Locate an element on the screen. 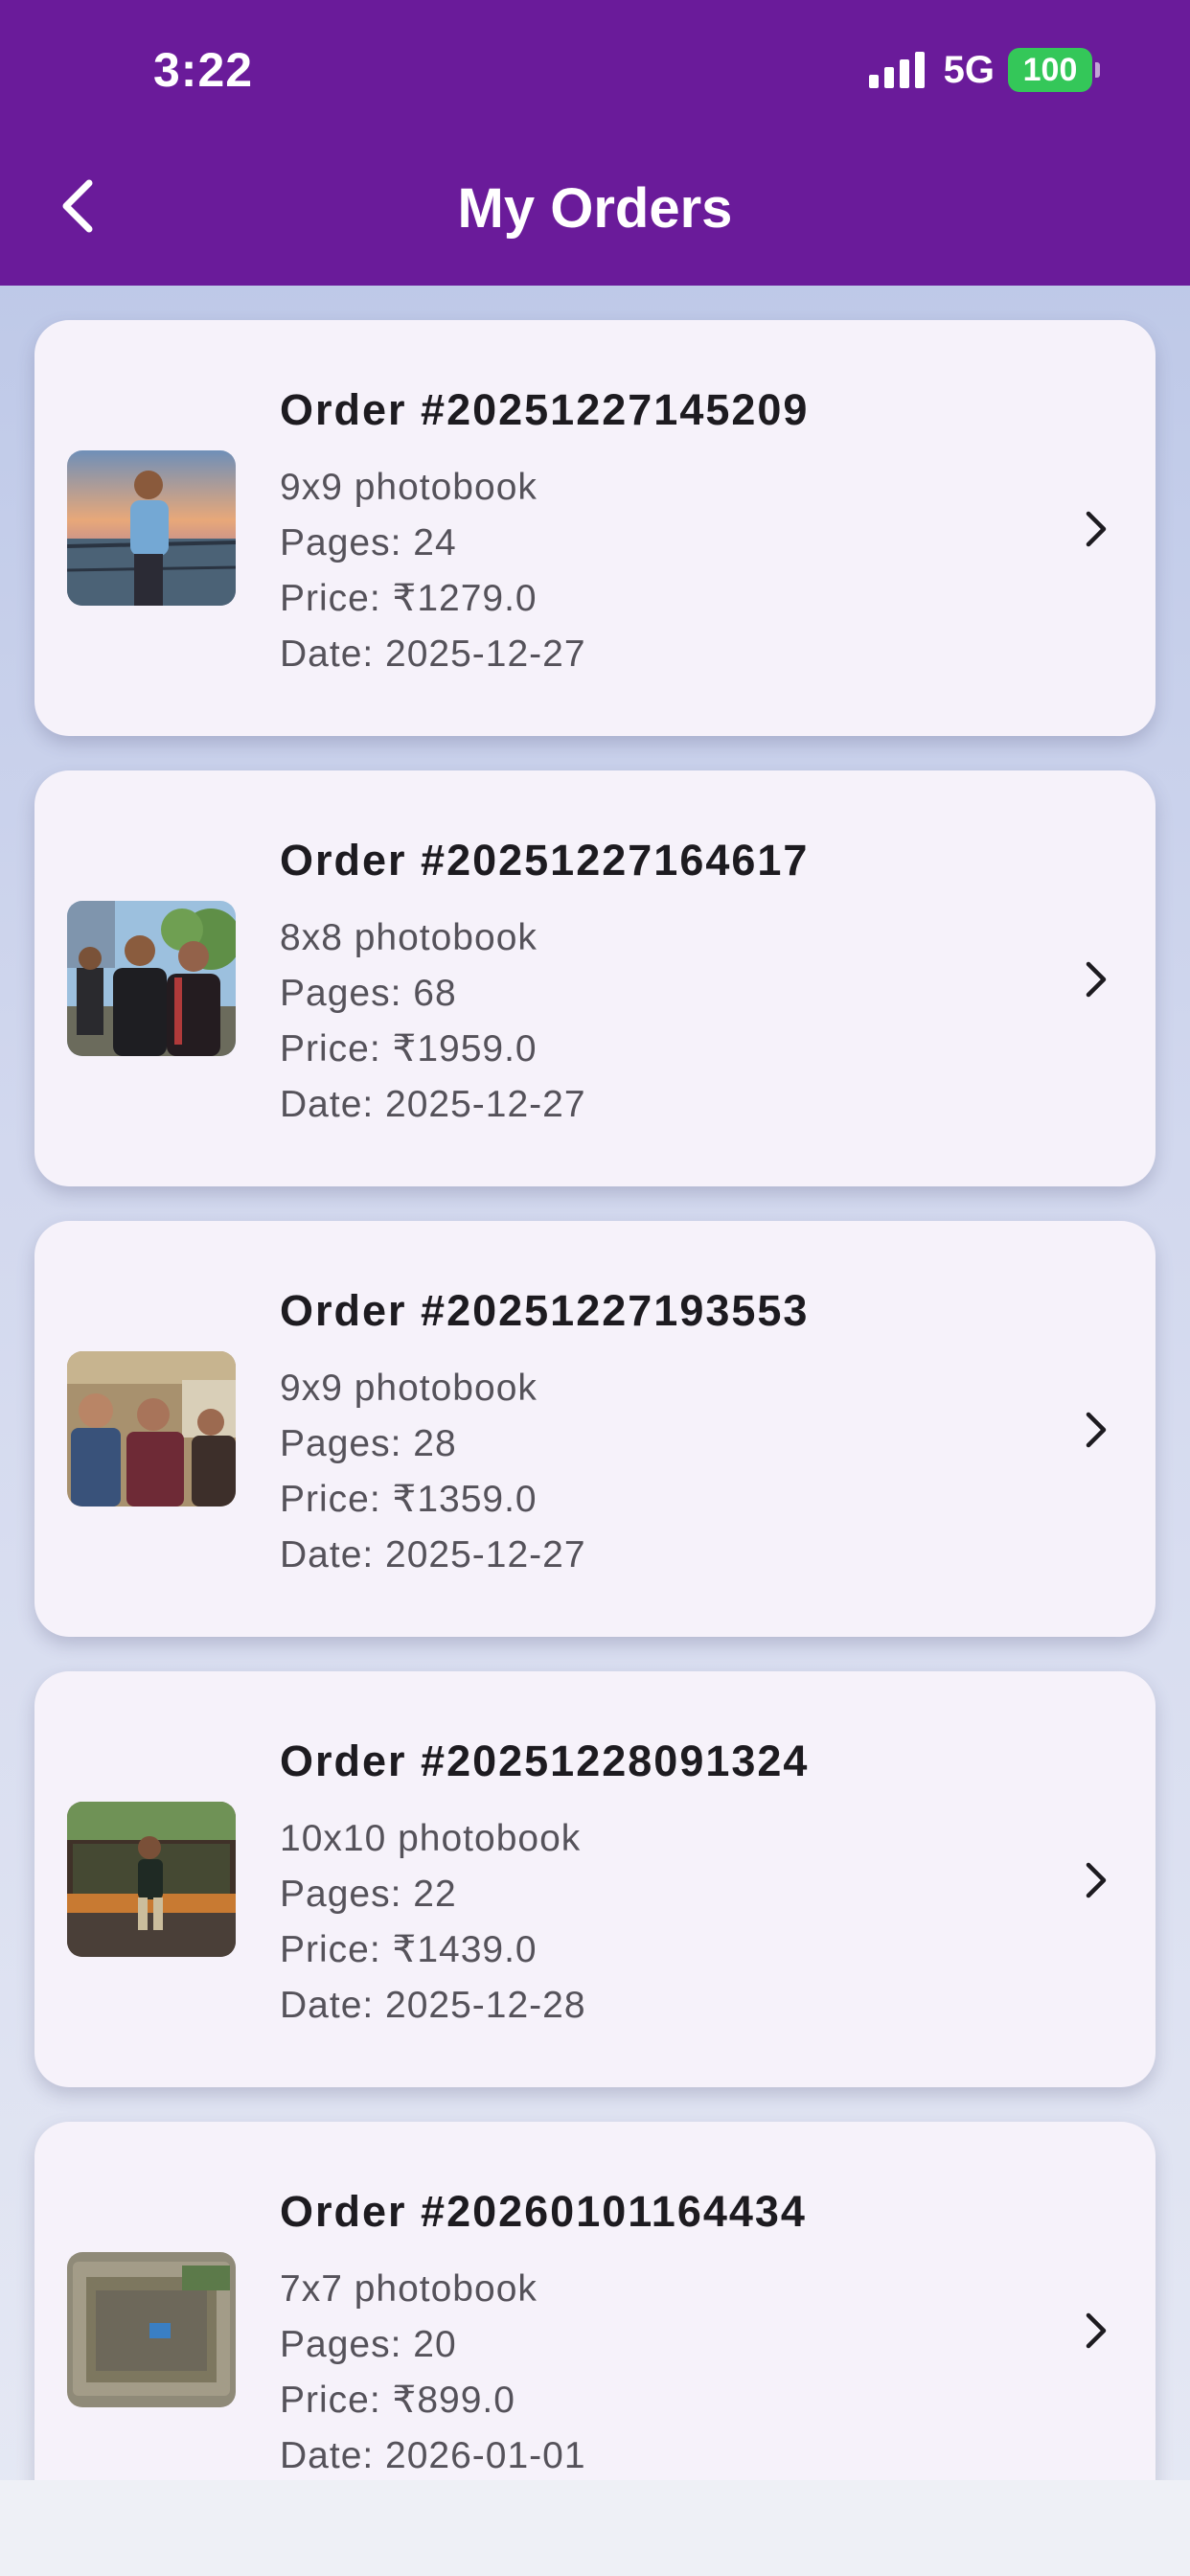  status-indicators: 5G 100 is located at coordinates (984, 70).